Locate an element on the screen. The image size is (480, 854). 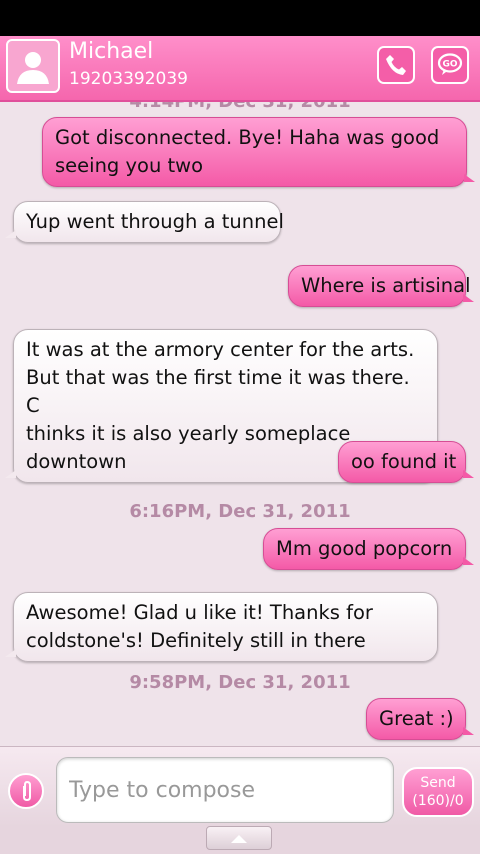
timestamp: 9:58PM, Dec 31, 2011 is located at coordinates (240, 682).